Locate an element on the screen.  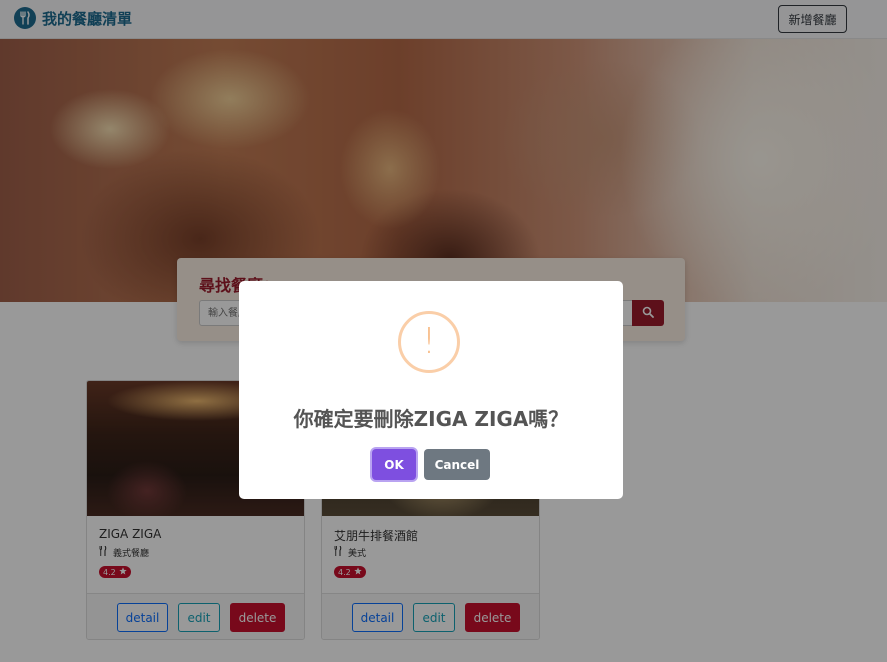
warning-icon: ! is located at coordinates (429, 342).